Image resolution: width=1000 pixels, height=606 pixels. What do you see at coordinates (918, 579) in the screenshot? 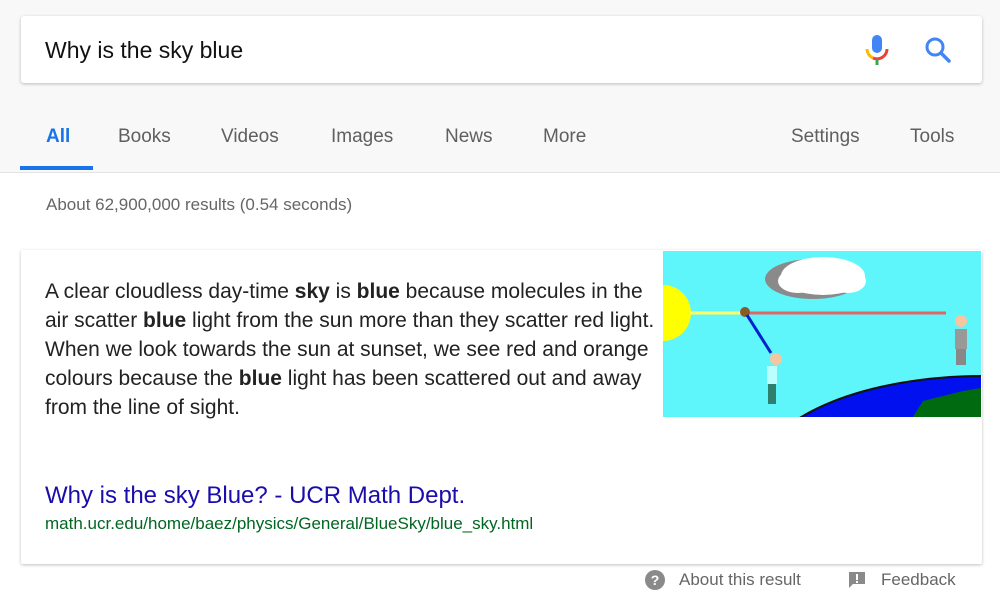
I see `feedback-label: Feedback` at bounding box center [918, 579].